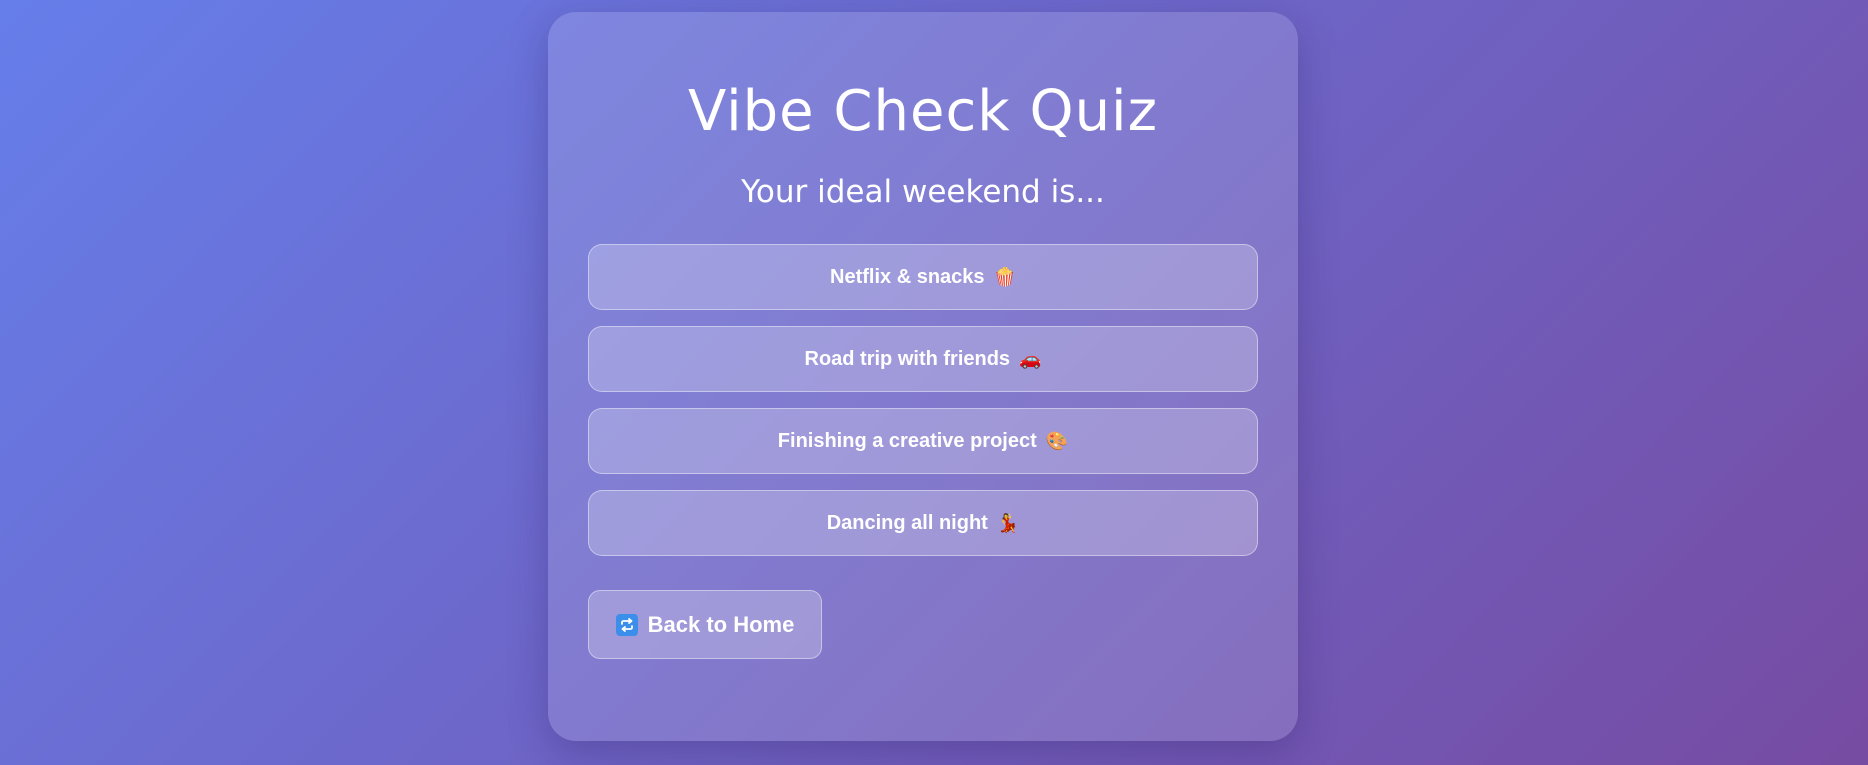 The width and height of the screenshot is (1868, 765). What do you see at coordinates (721, 624) in the screenshot?
I see `back-button-label: Back to Home` at bounding box center [721, 624].